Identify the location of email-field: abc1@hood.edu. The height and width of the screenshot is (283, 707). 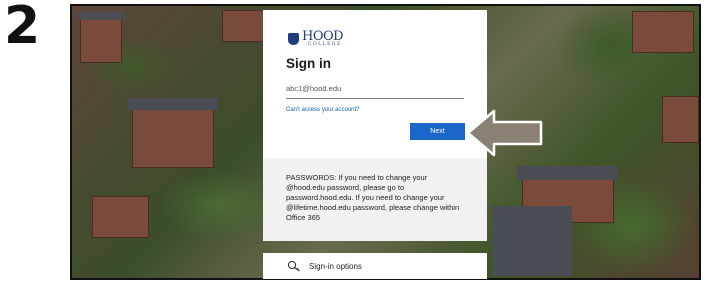
(375, 91).